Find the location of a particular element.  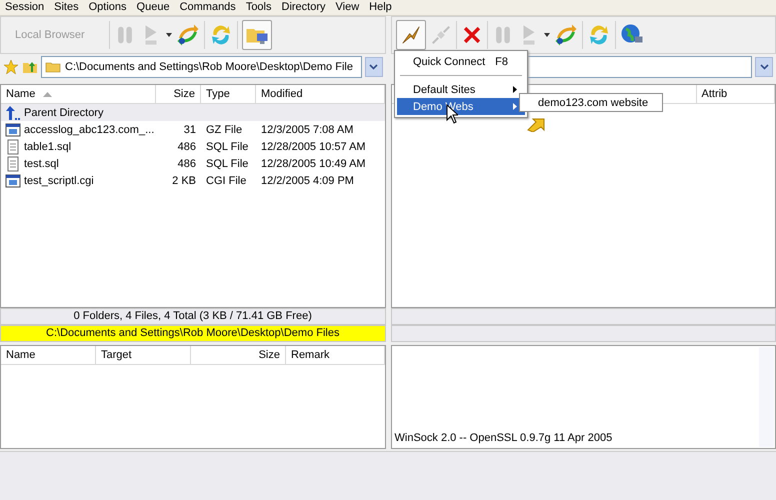

file-name: table1.sql is located at coordinates (48, 146).